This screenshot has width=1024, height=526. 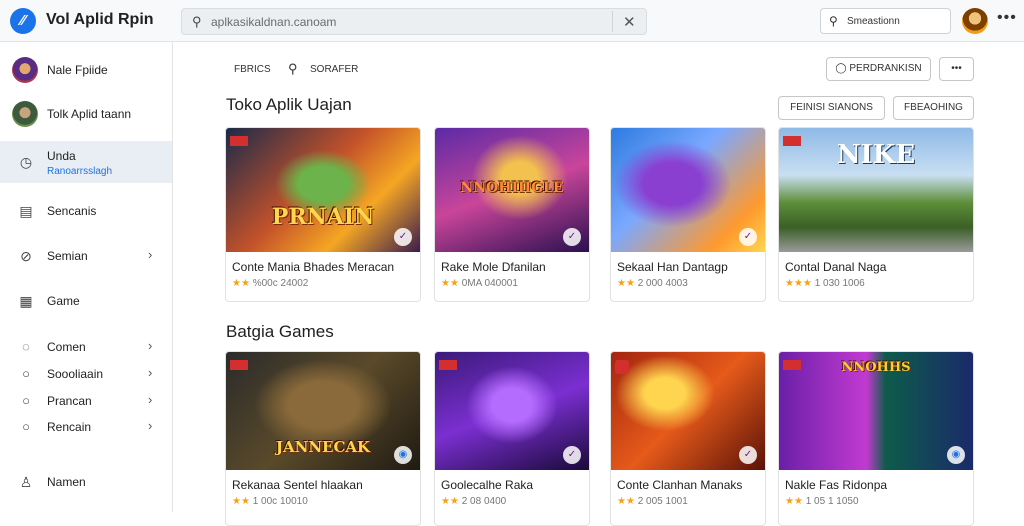 I want to click on rating-count: 2 000 4003, so click(x=662, y=283).